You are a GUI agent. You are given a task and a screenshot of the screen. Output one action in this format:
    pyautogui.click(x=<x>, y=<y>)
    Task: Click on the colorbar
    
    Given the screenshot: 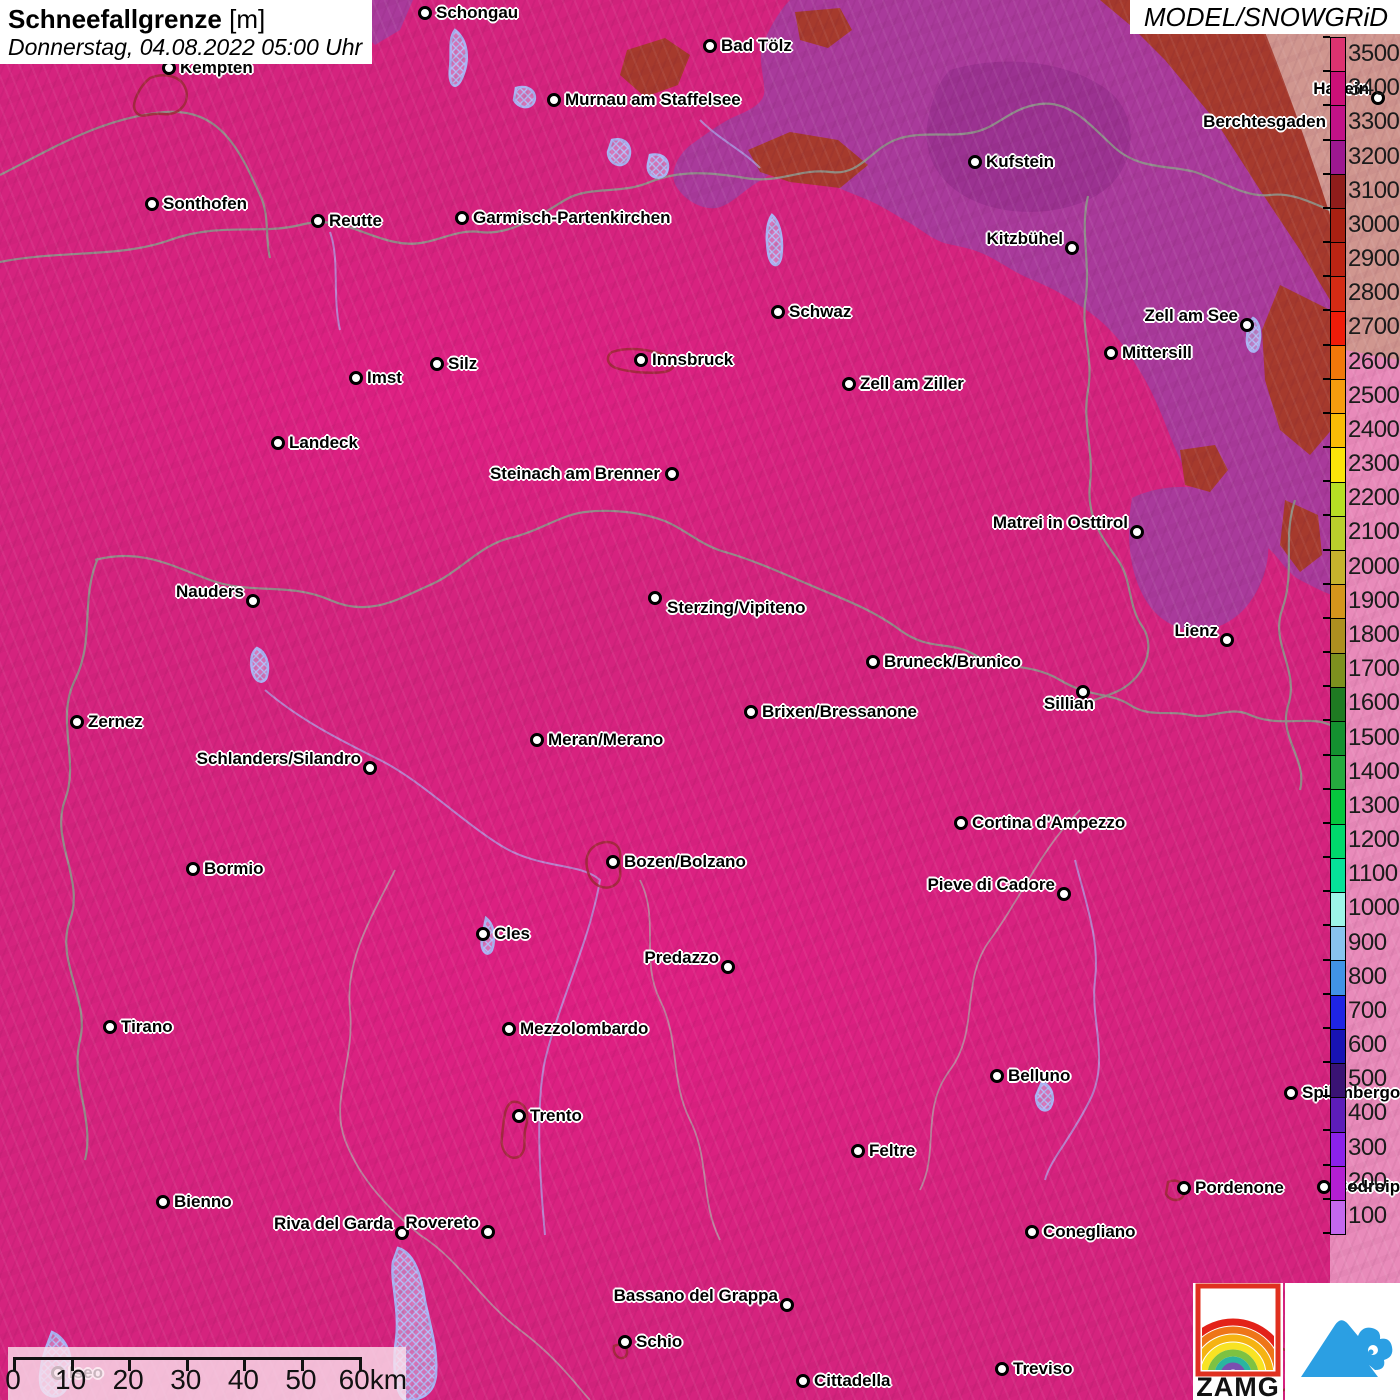 What is the action you would take?
    pyautogui.click(x=1338, y=636)
    